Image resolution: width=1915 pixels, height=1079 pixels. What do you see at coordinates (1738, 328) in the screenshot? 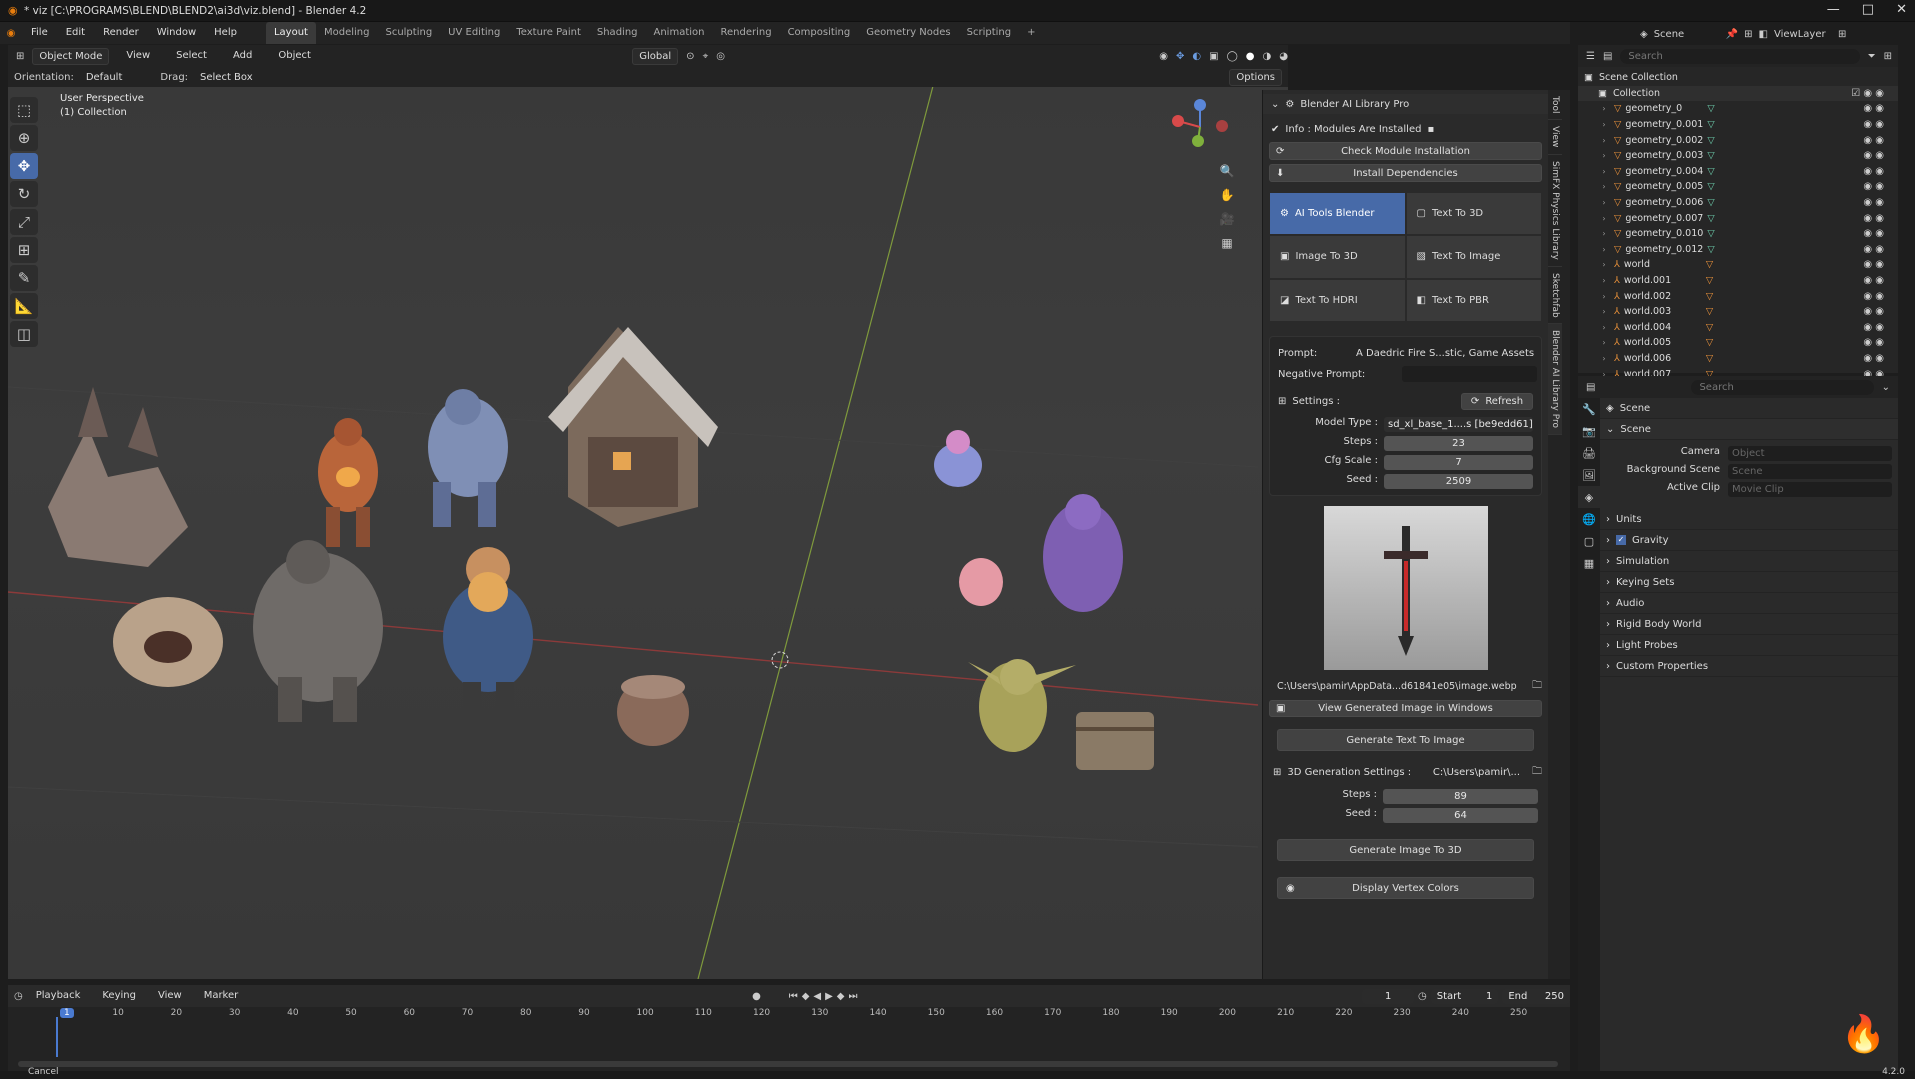
I see `outliner-item: › ⅄ world.004 ▽ ◉ ◉` at bounding box center [1738, 328].